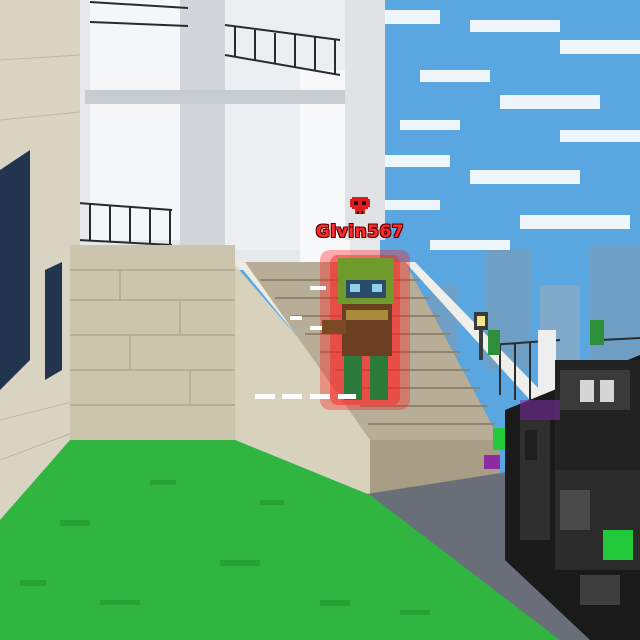  Describe the element at coordinates (40, 260) in the screenshot. I see `left-wall` at that location.